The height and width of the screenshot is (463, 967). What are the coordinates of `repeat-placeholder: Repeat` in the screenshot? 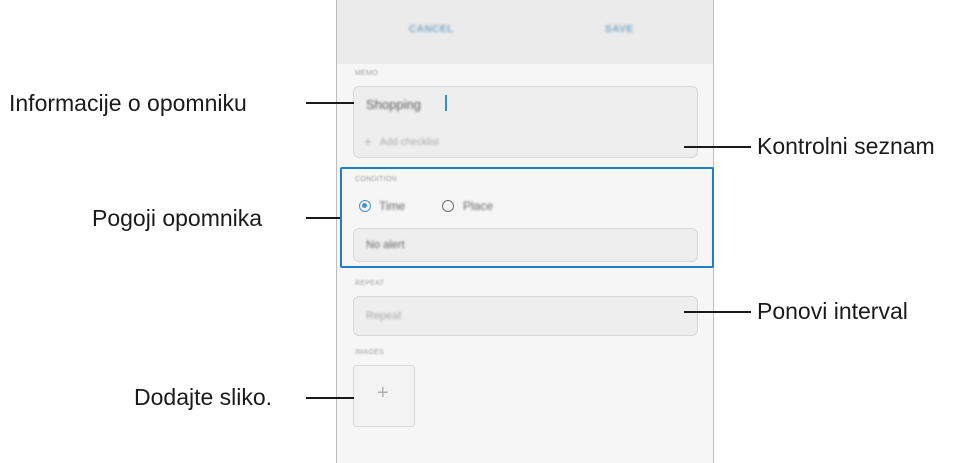 It's located at (384, 316).